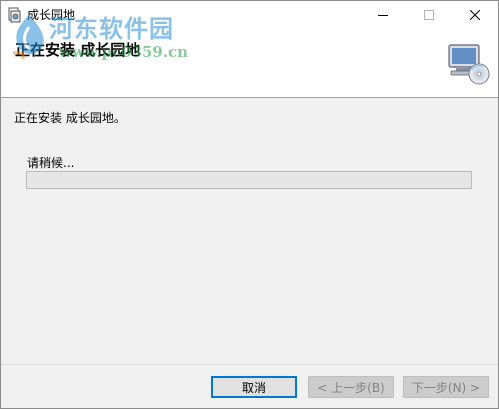  Describe the element at coordinates (249, 180) in the screenshot. I see `progress-bar` at that location.